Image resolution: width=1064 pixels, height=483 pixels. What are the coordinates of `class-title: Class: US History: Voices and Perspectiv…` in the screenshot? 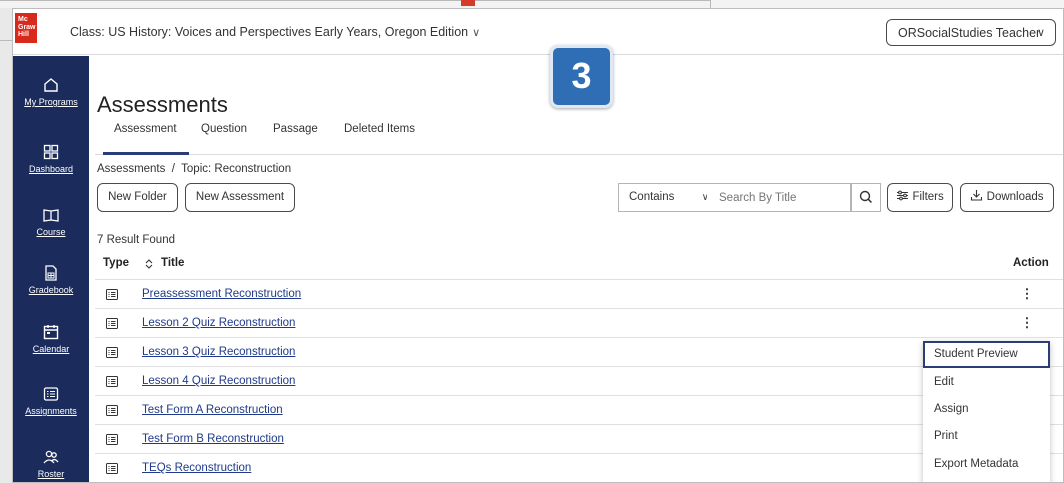 It's located at (269, 32).